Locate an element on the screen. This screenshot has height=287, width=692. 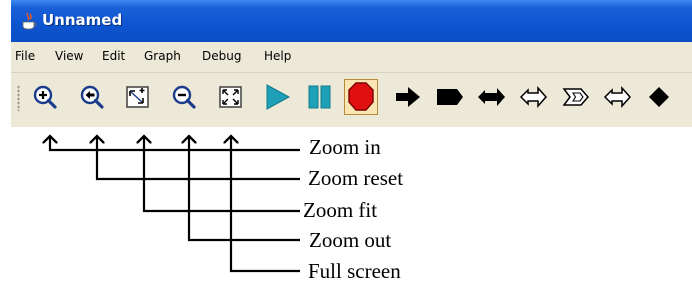
zoom-fit-label: Zoom fit is located at coordinates (340, 210).